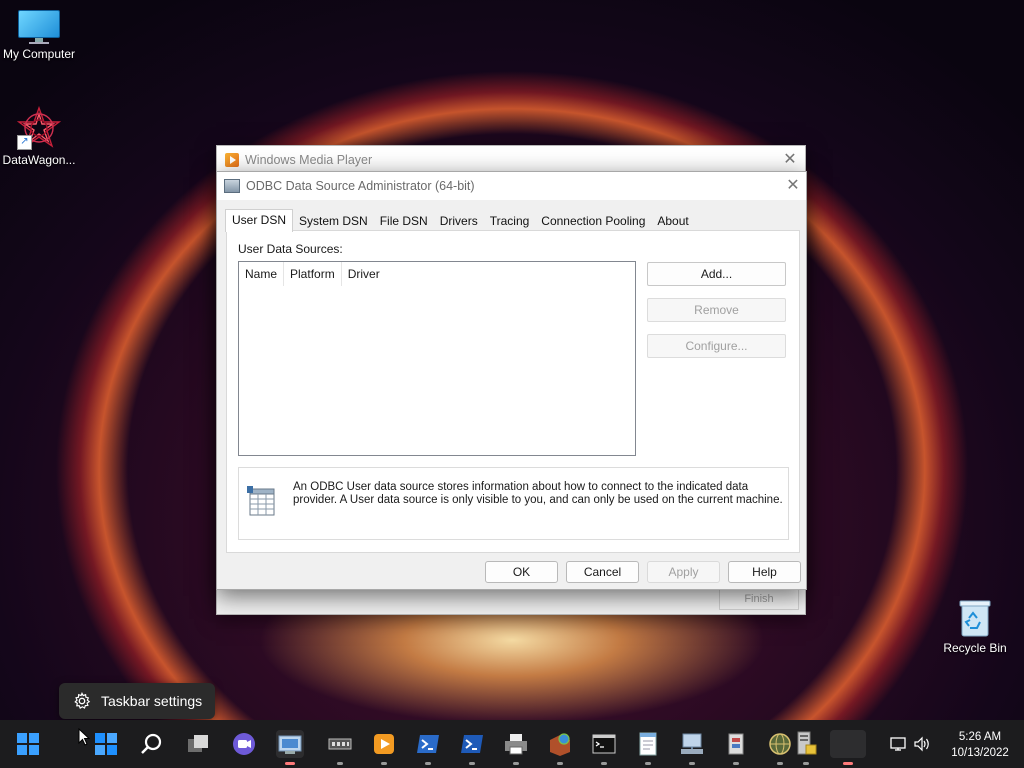 The width and height of the screenshot is (1024, 768). What do you see at coordinates (360, 186) in the screenshot?
I see `odbc-title: ODBC Data Source Administrator (64-bit)` at bounding box center [360, 186].